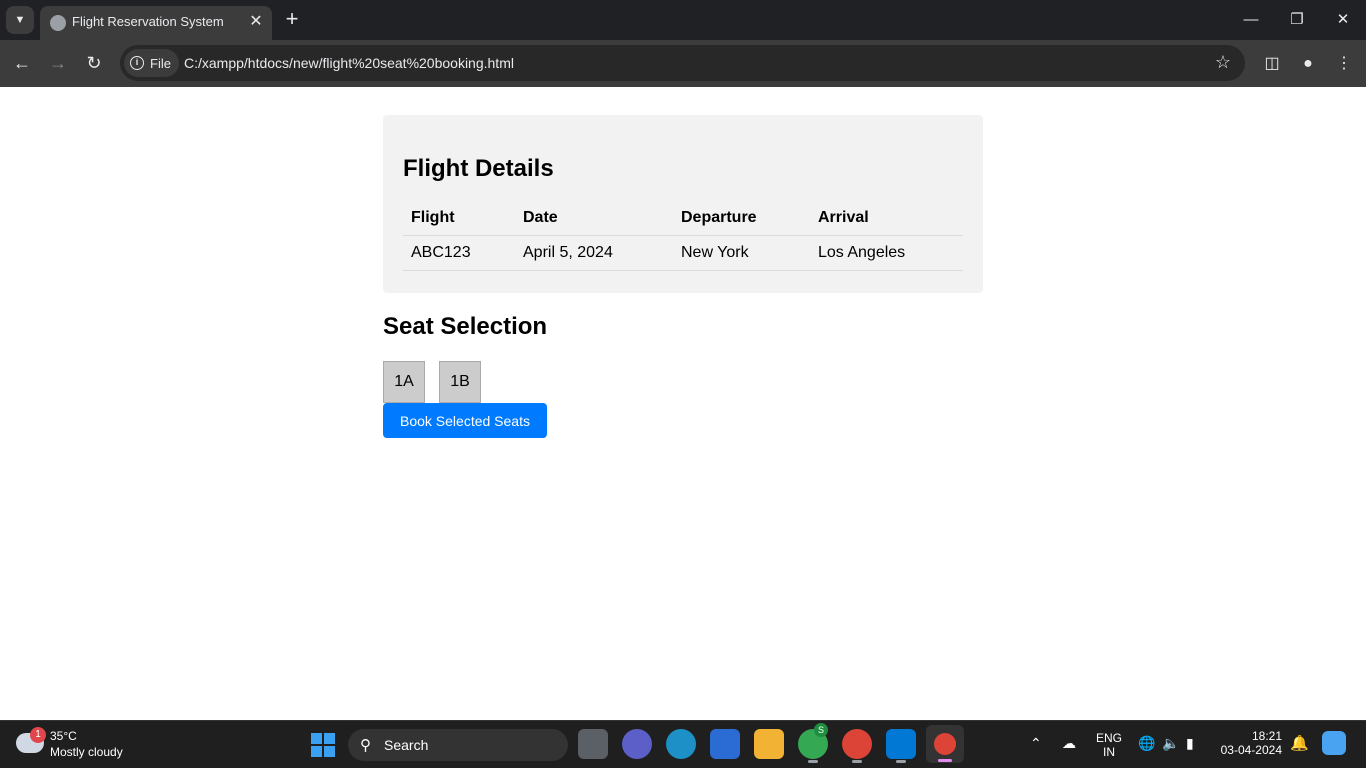 The image size is (1366, 768). What do you see at coordinates (857, 746) in the screenshot?
I see `chrome-icon` at bounding box center [857, 746].